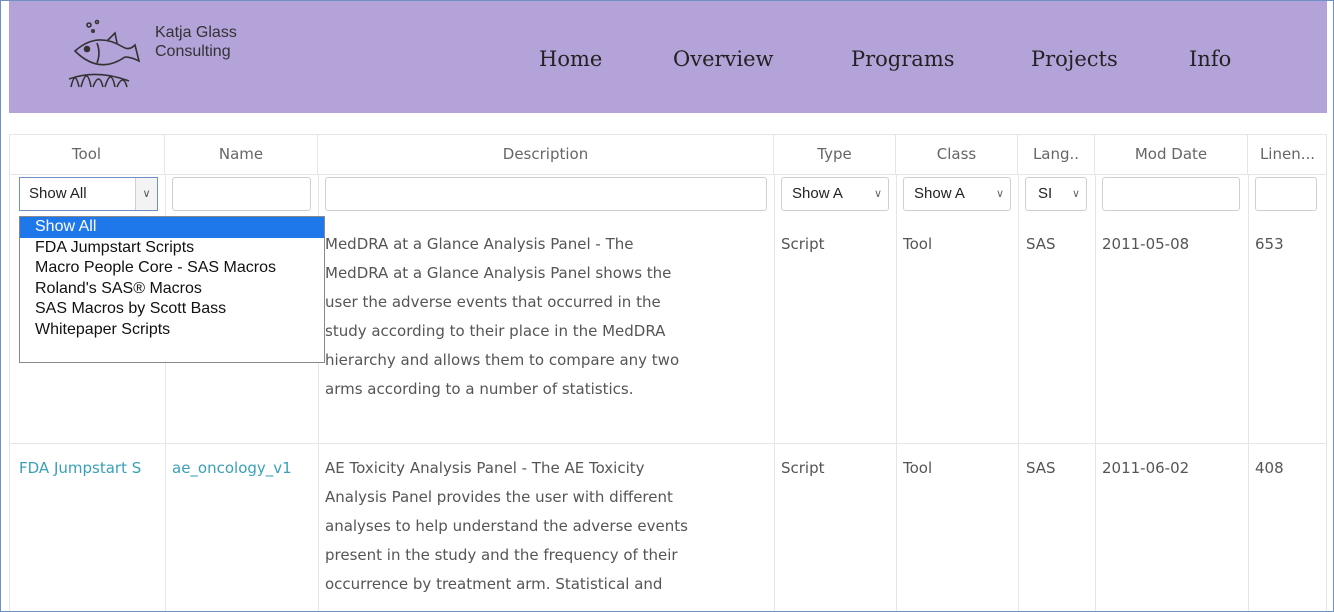  I want to click on dropdown-option-scott-bass: SAS Macros by Scott Bass, so click(172, 309).